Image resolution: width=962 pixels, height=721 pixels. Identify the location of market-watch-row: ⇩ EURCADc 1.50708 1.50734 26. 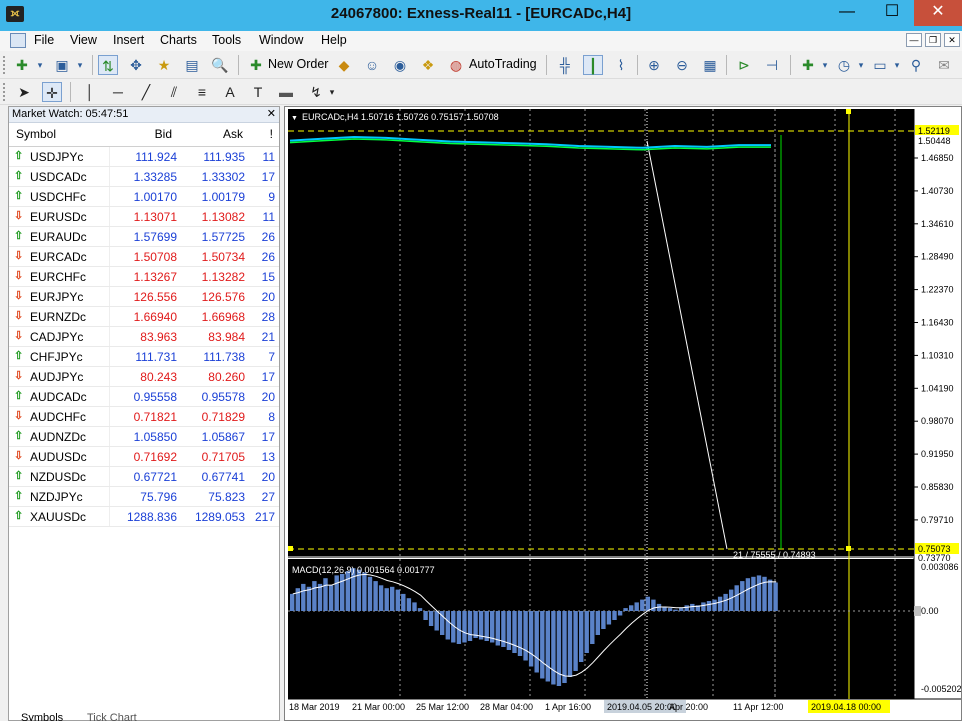
(144, 257).